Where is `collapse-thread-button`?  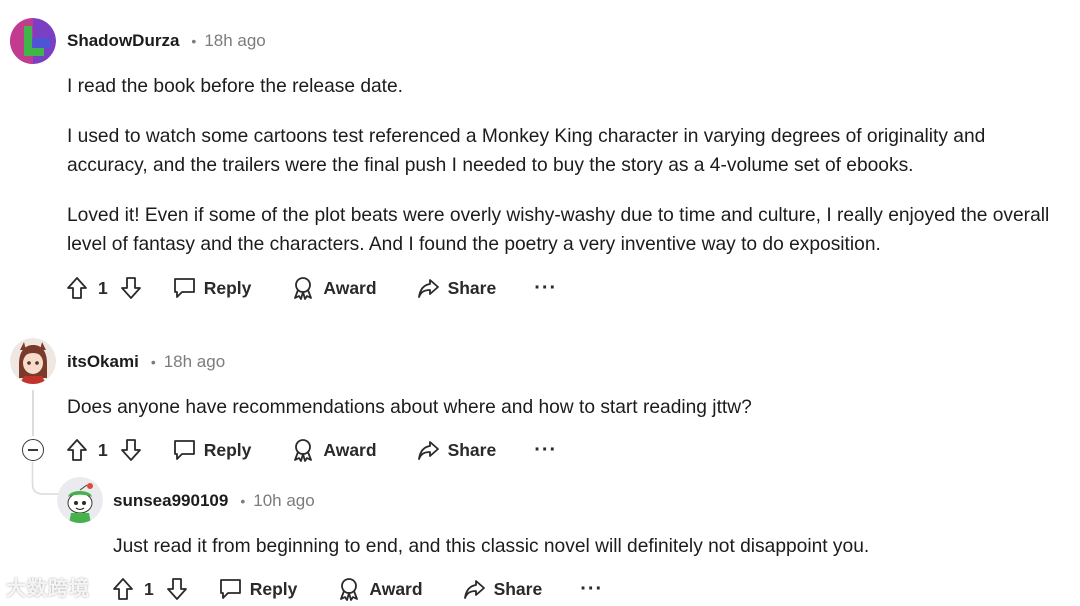 collapse-thread-button is located at coordinates (33, 450).